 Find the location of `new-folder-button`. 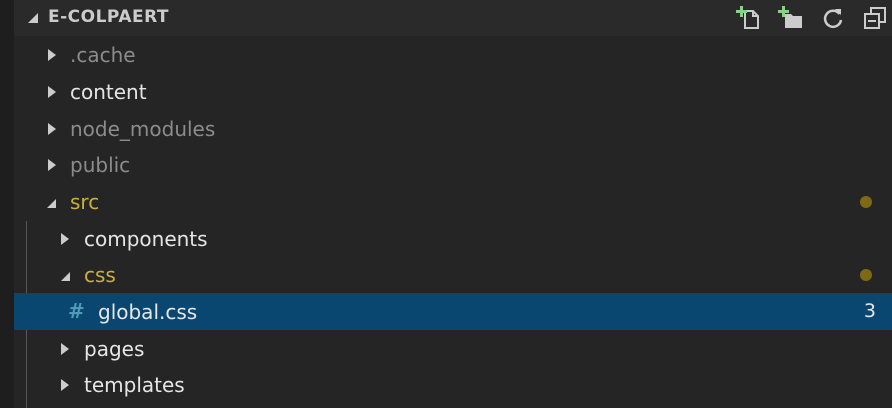

new-folder-button is located at coordinates (791, 18).